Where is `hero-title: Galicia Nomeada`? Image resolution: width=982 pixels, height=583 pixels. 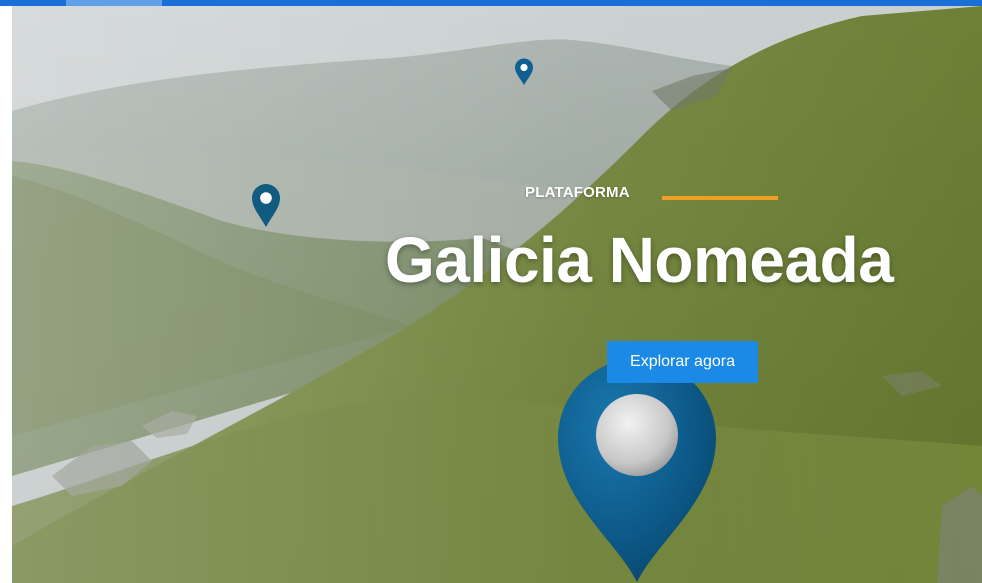
hero-title: Galicia Nomeada is located at coordinates (639, 260).